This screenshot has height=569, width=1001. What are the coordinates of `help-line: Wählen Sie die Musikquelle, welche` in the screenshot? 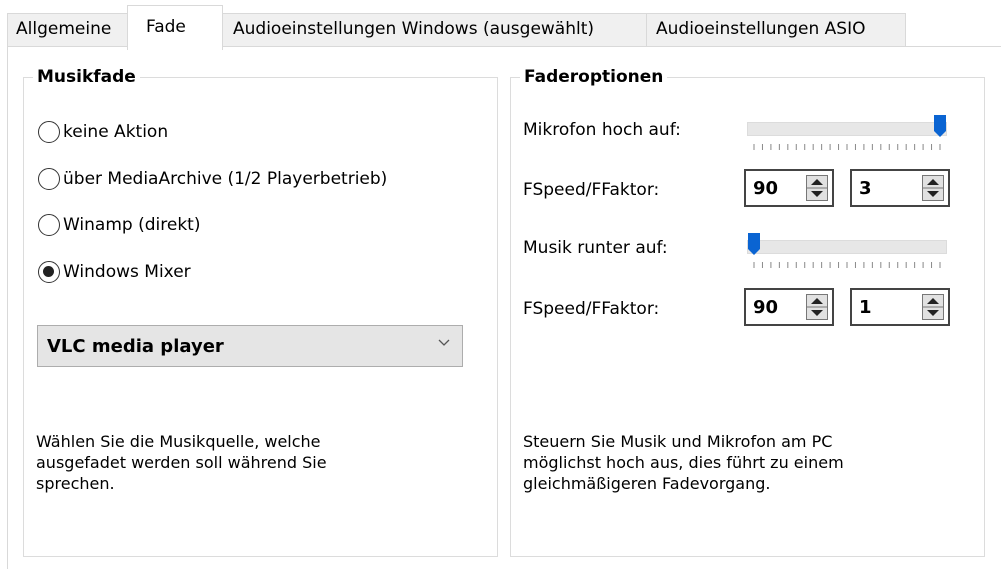 It's located at (178, 441).